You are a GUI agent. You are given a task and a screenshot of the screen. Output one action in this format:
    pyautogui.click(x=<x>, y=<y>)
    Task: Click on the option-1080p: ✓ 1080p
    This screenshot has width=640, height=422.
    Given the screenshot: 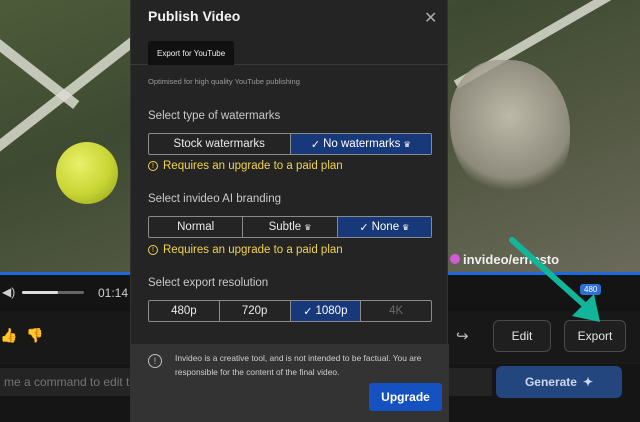 What is the action you would take?
    pyautogui.click(x=325, y=311)
    